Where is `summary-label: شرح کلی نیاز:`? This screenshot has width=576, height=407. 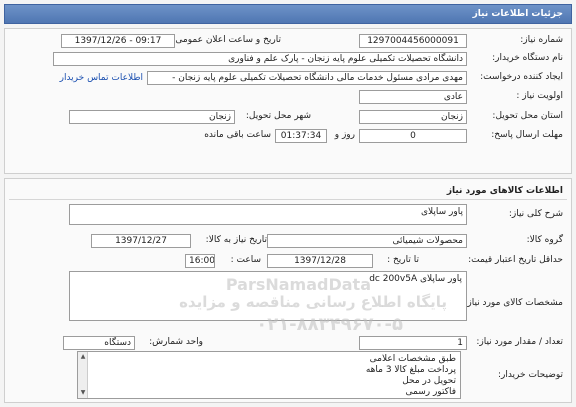
summary-label: شرح کلی نیاز: is located at coordinates (535, 214).